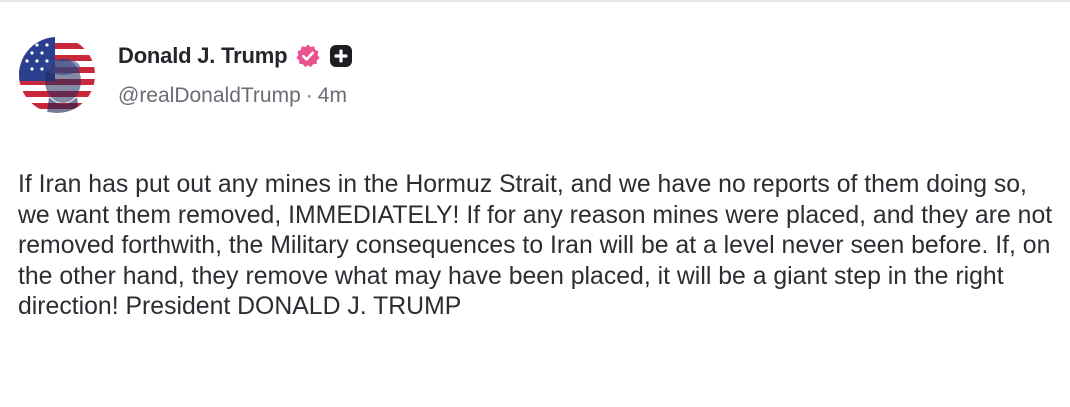 This screenshot has width=1070, height=407. What do you see at coordinates (308, 56) in the screenshot?
I see `verified-badge-icon` at bounding box center [308, 56].